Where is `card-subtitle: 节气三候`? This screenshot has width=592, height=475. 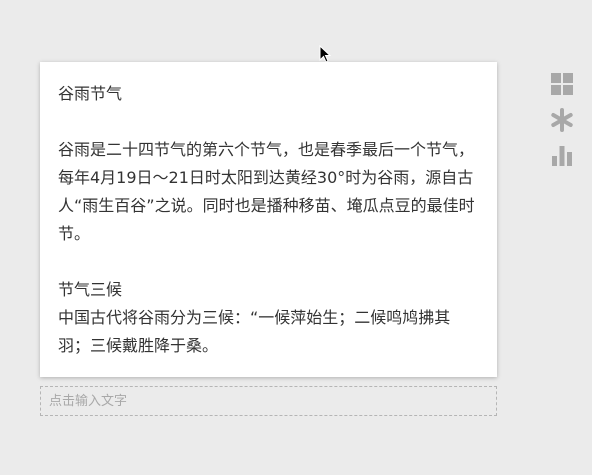 card-subtitle: 节气三候 is located at coordinates (90, 289).